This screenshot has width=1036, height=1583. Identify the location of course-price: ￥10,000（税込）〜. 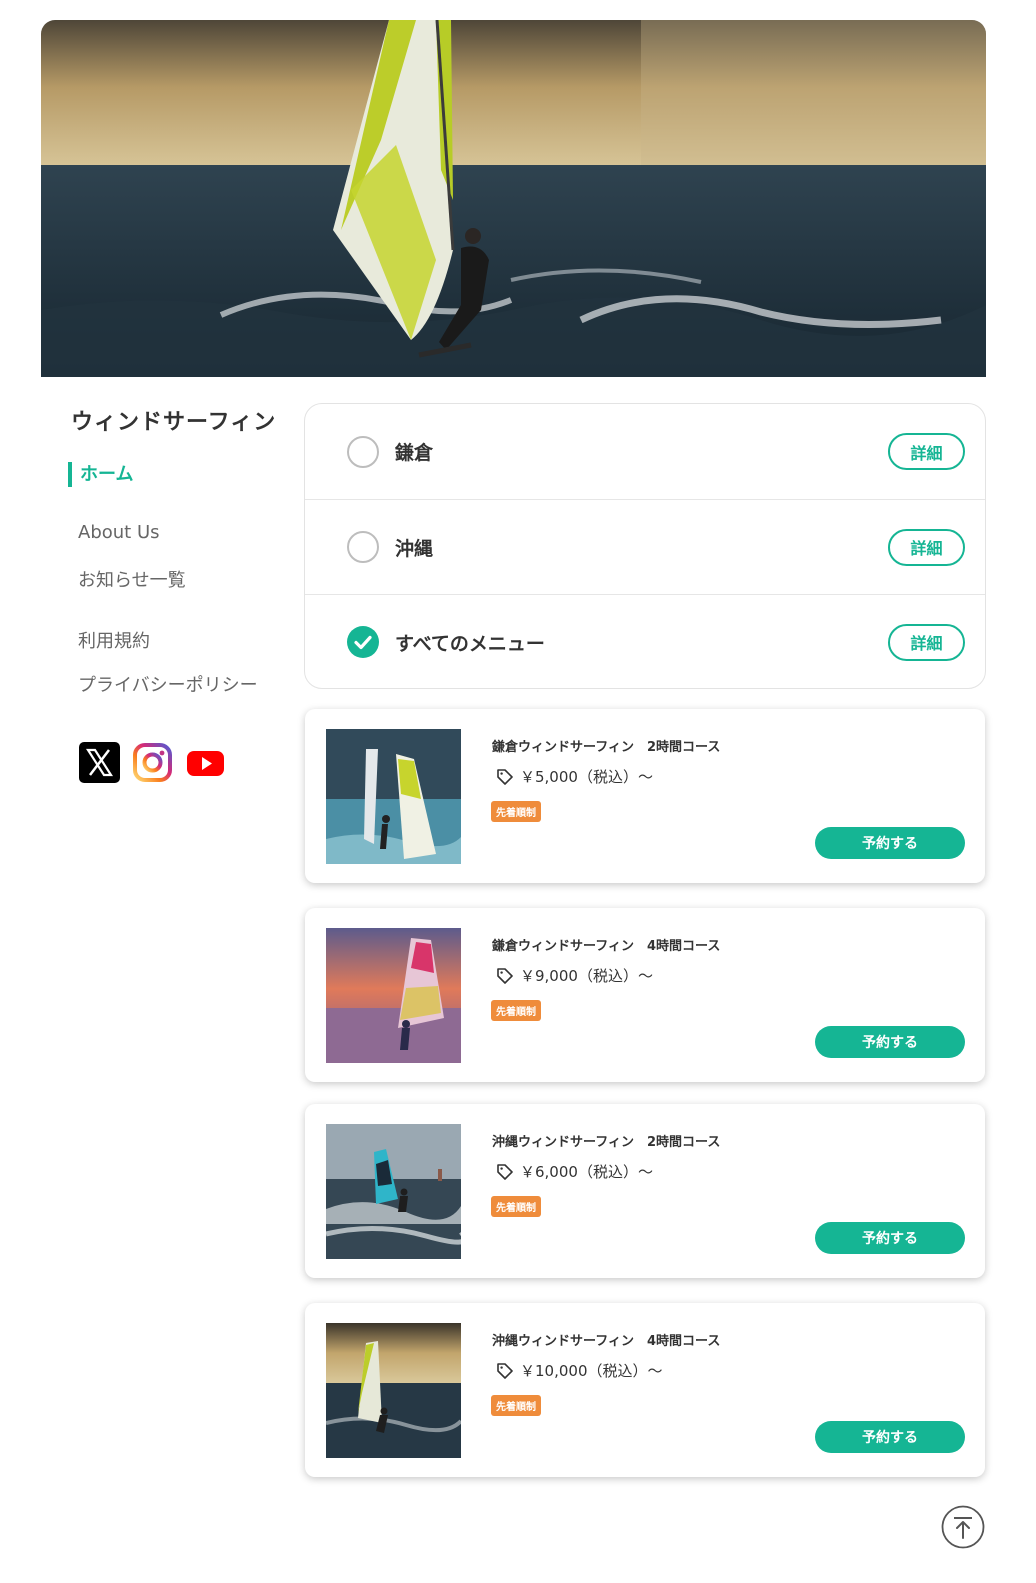
(579, 1370).